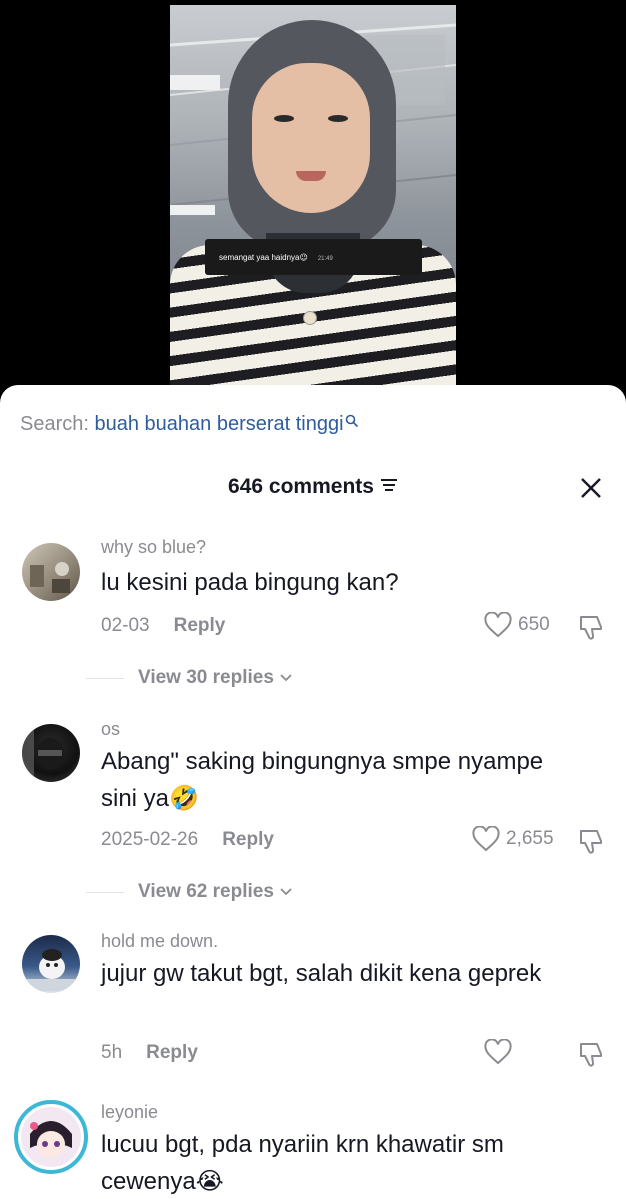 The height and width of the screenshot is (1199, 626). I want to click on comment-meta: 02-03 Reply, so click(163, 626).